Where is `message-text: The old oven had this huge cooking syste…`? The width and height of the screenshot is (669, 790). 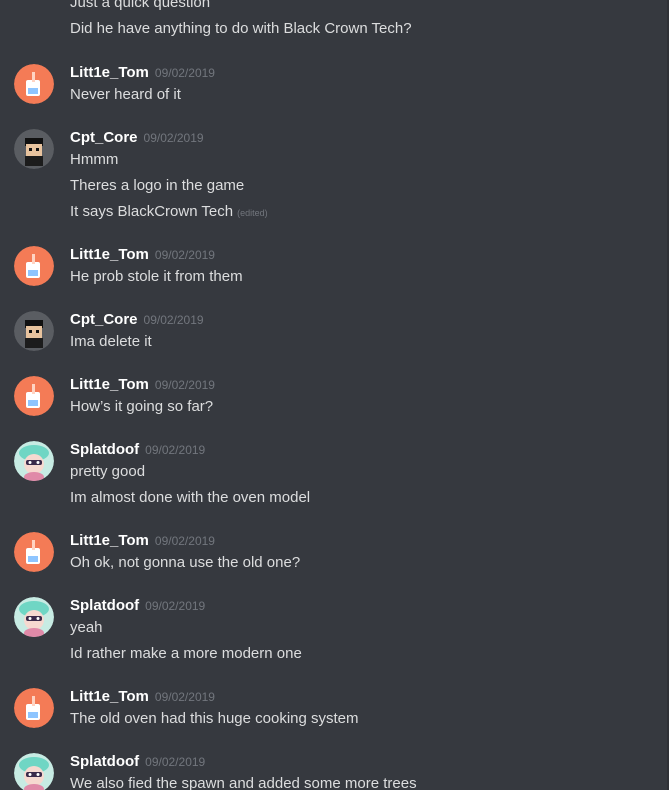
message-text: The old oven had this huge cooking syste… is located at coordinates (214, 718).